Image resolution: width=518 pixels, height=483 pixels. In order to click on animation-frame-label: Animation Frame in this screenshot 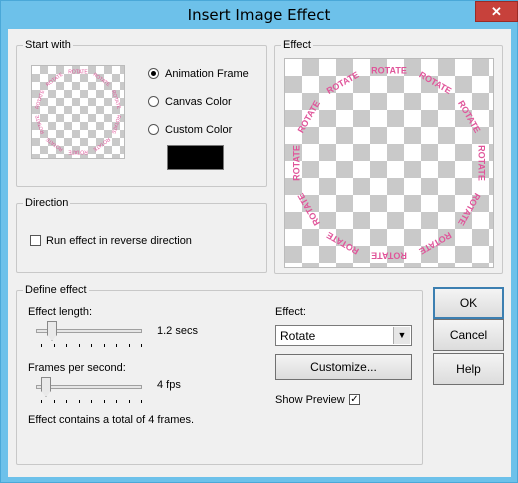, I will do `click(207, 74)`.